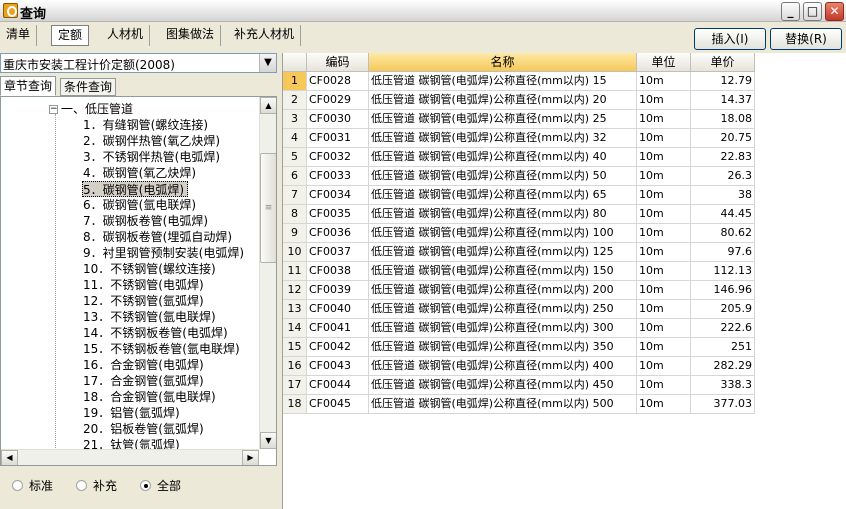 The height and width of the screenshot is (509, 846). What do you see at coordinates (19, 35) in the screenshot?
I see `tab-bill: 清单` at bounding box center [19, 35].